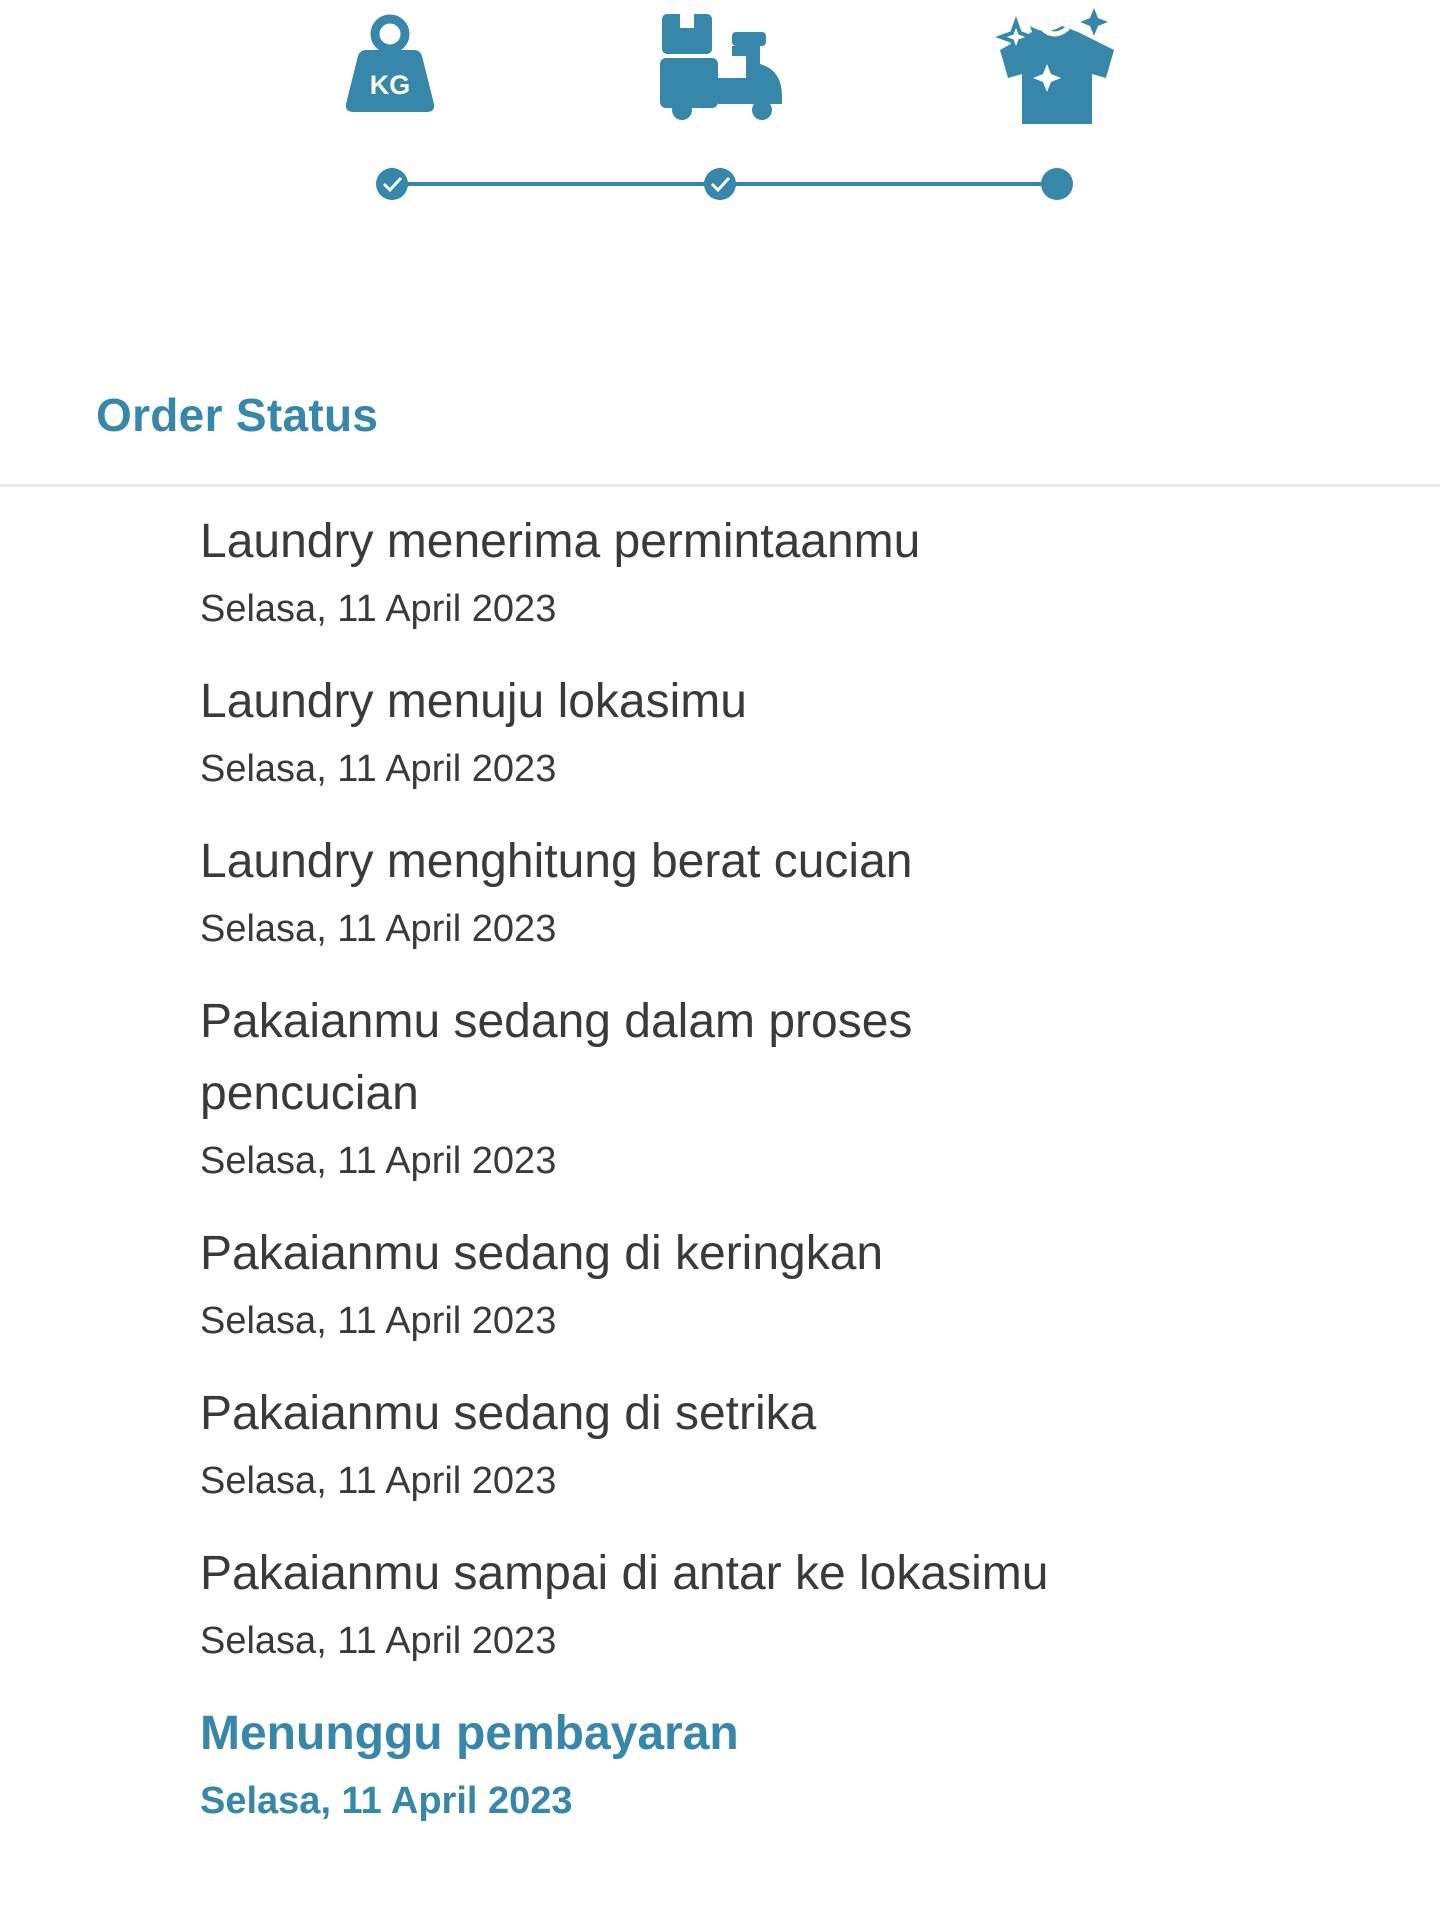 Image resolution: width=1440 pixels, height=1916 pixels. I want to click on status-text-current: Menunggu pembayaran, so click(469, 1733).